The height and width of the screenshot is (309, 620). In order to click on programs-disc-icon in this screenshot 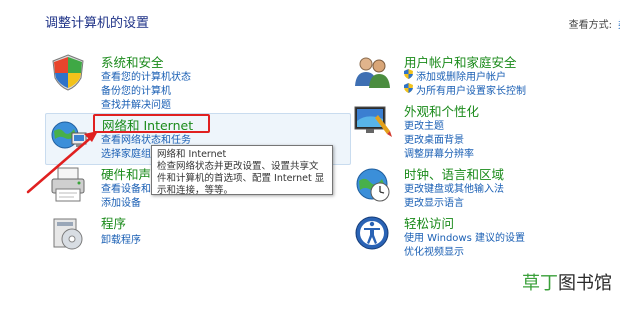, I will do `click(68, 234)`.